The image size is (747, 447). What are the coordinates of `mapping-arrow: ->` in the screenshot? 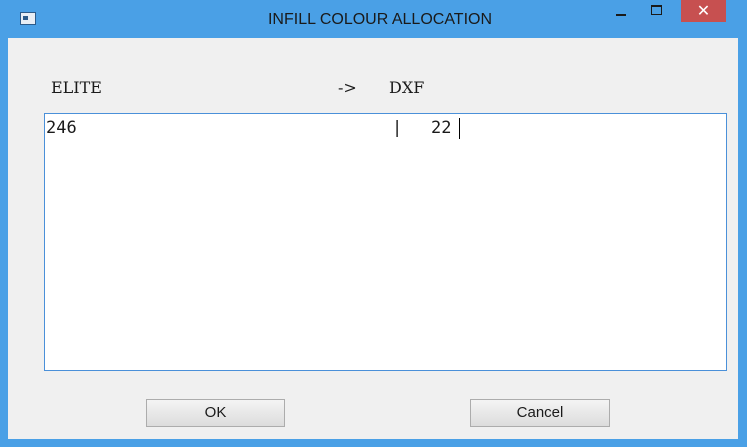 It's located at (347, 87).